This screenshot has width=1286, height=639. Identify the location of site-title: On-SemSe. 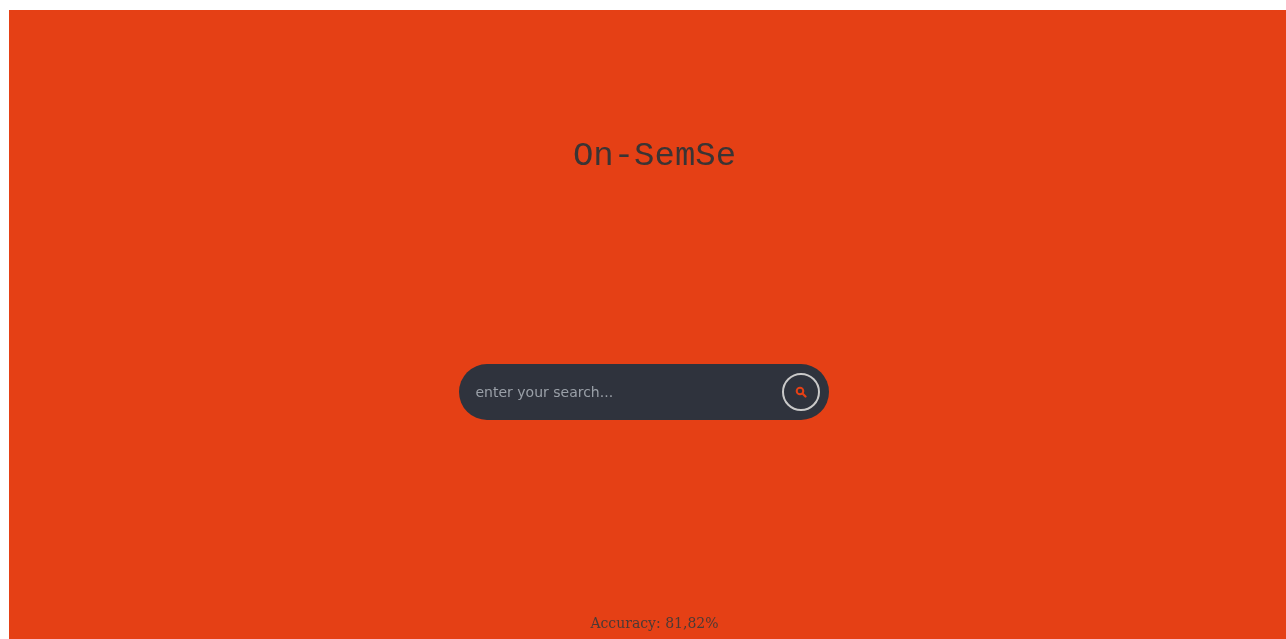
(654, 156).